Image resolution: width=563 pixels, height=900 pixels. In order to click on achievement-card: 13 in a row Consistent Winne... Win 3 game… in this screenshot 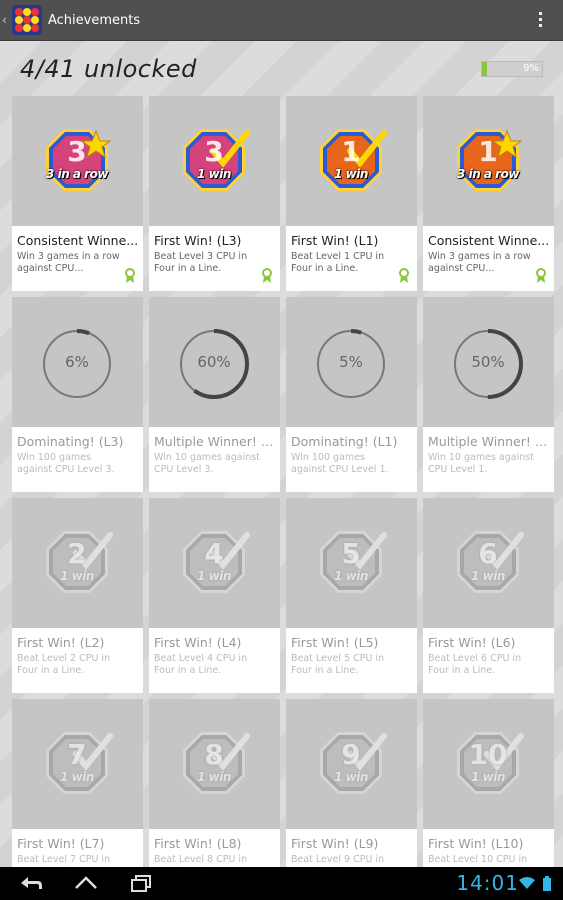, I will do `click(488, 193)`.